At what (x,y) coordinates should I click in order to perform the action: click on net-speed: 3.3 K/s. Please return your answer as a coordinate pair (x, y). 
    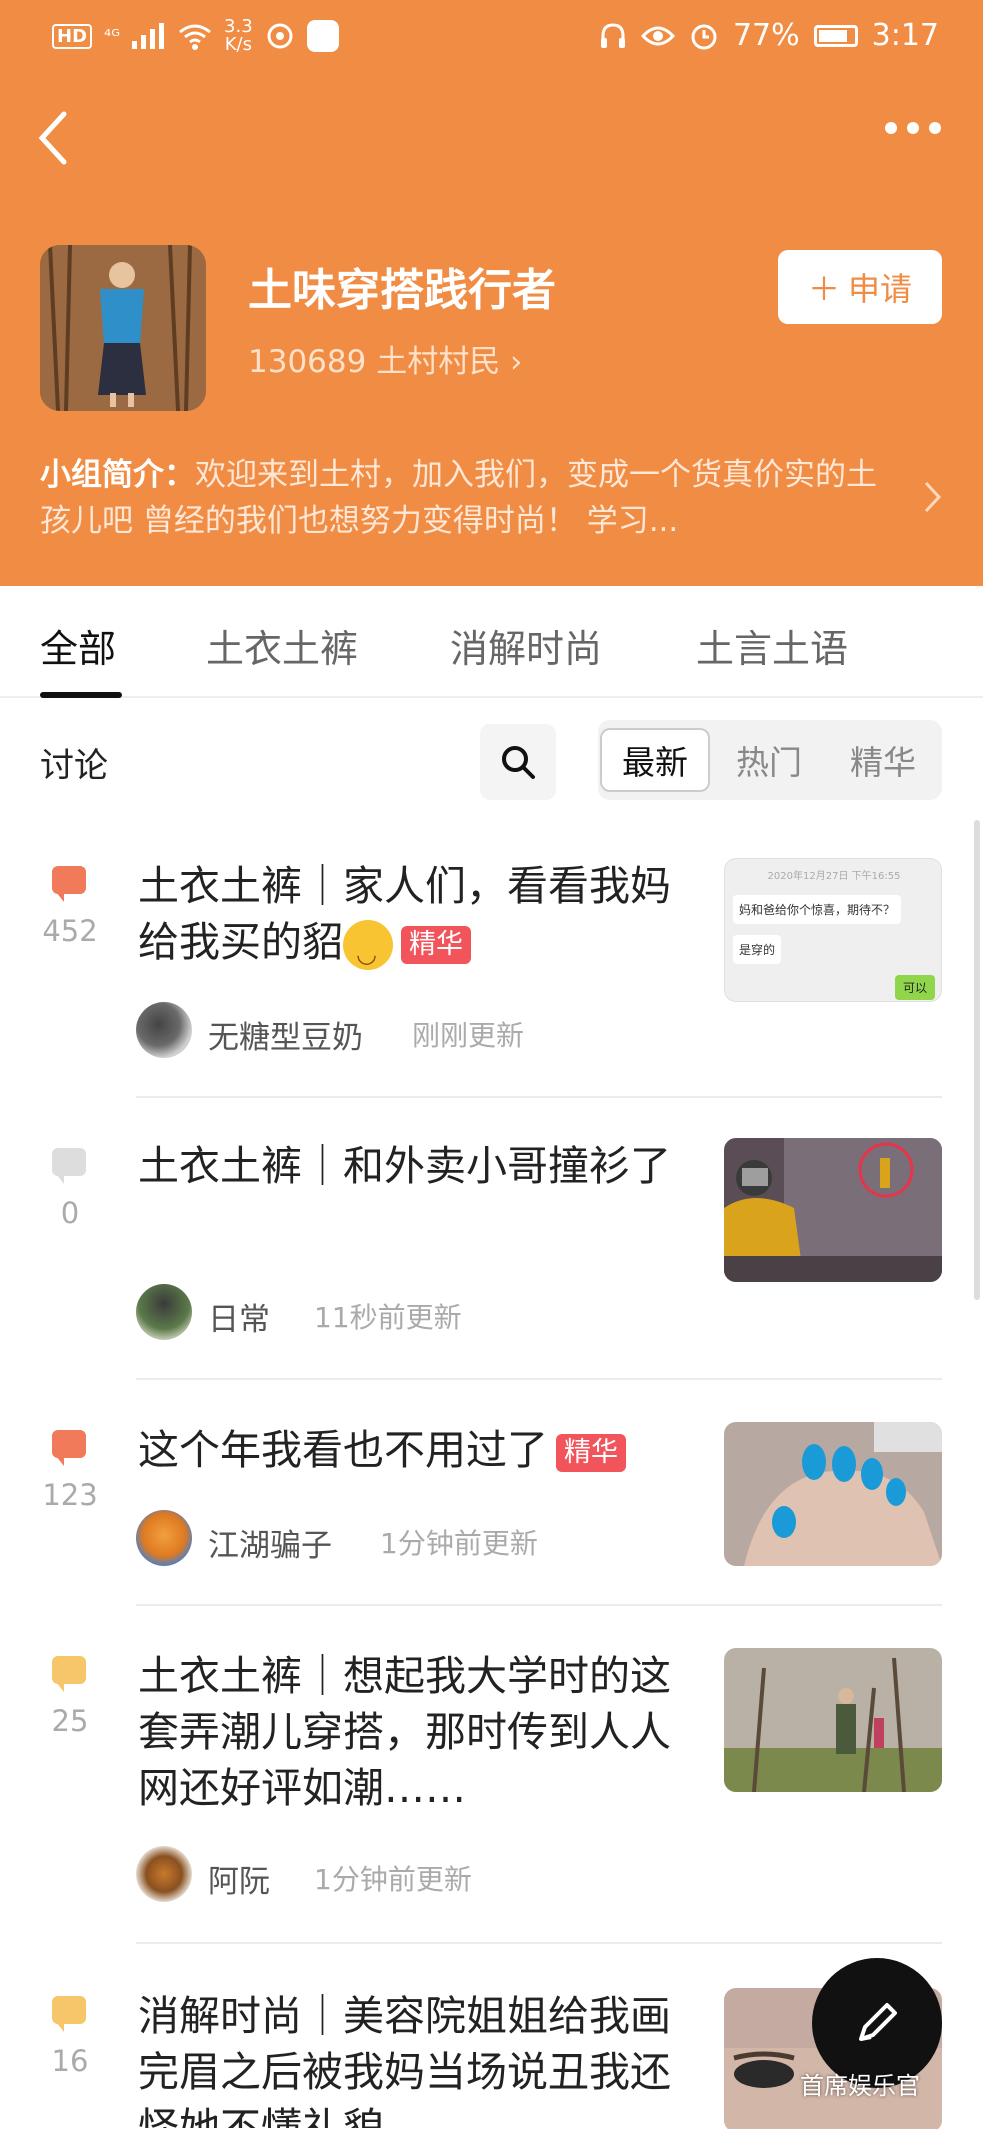
    Looking at the image, I should click on (238, 35).